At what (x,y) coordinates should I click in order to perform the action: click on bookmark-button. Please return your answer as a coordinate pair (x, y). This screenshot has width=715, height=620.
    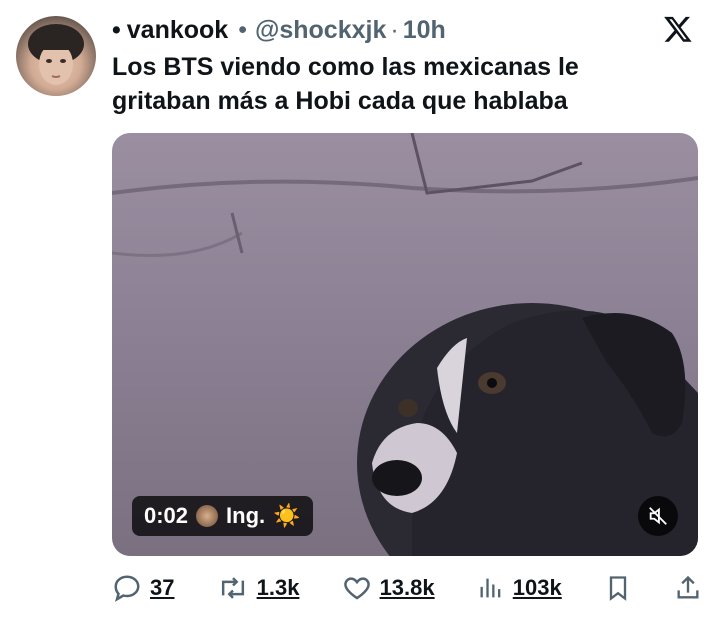
    Looking at the image, I should click on (618, 588).